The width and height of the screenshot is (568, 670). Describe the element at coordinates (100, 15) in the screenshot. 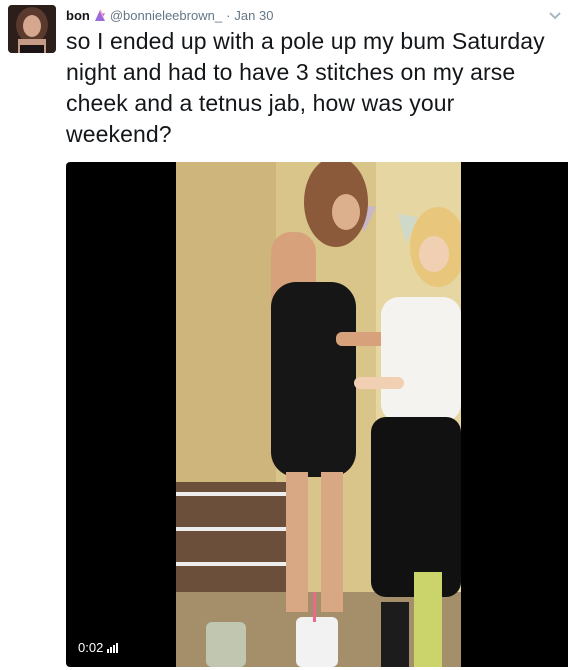

I see `unicorn-emoji-icon` at that location.